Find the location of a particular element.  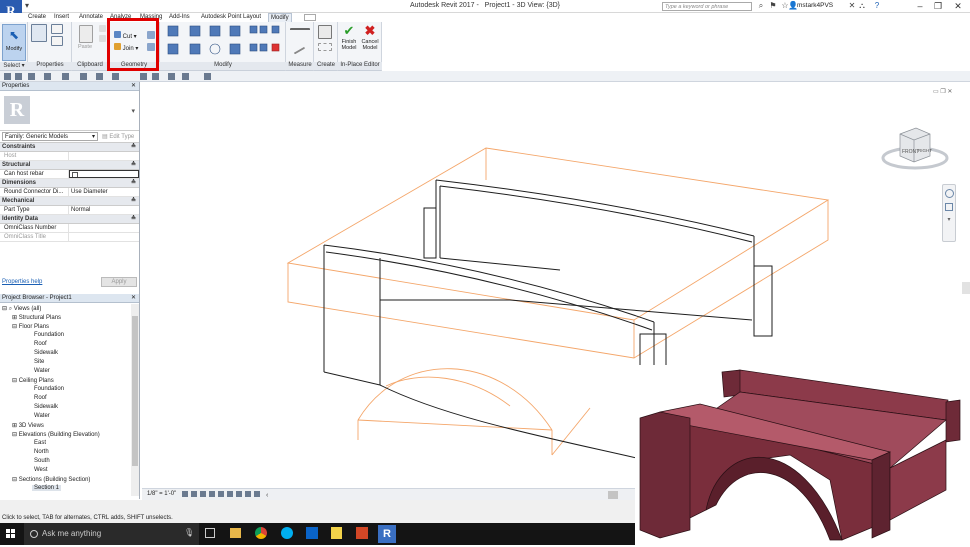

sticky-notes-icon is located at coordinates (336, 533).